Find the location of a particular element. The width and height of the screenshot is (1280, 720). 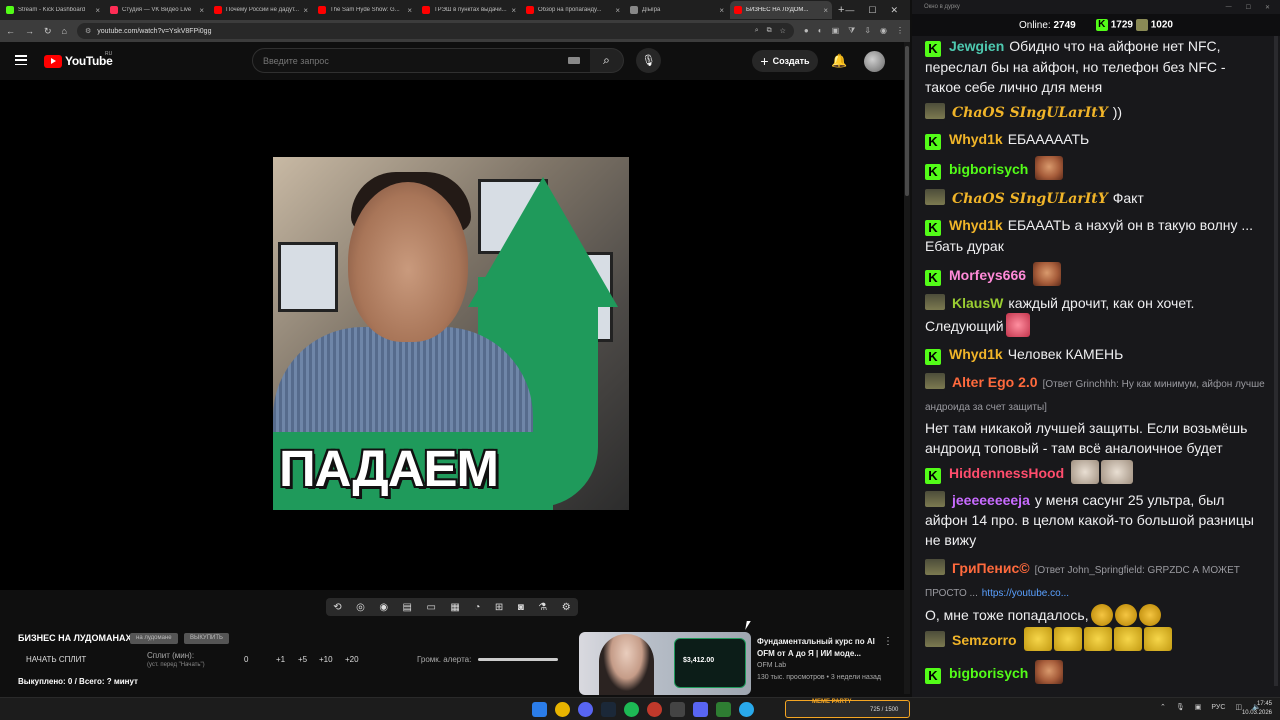

tray-arrow-icon: ⌃ is located at coordinates (1163, 707).